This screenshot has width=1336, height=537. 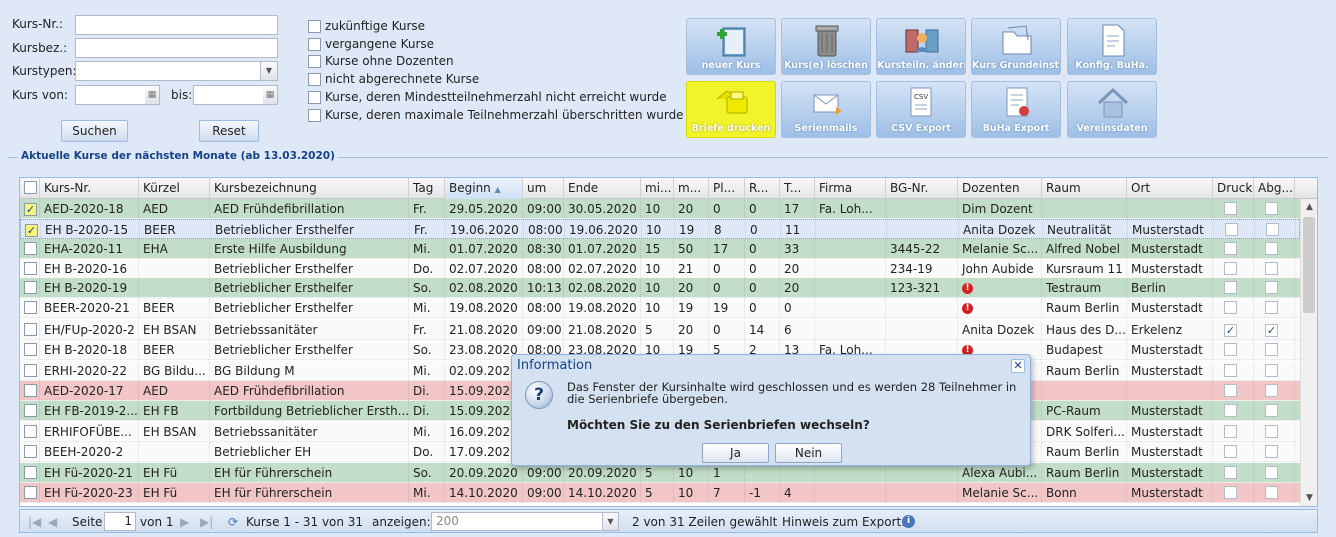 What do you see at coordinates (602, 188) in the screenshot?
I see `col-ende: Ende` at bounding box center [602, 188].